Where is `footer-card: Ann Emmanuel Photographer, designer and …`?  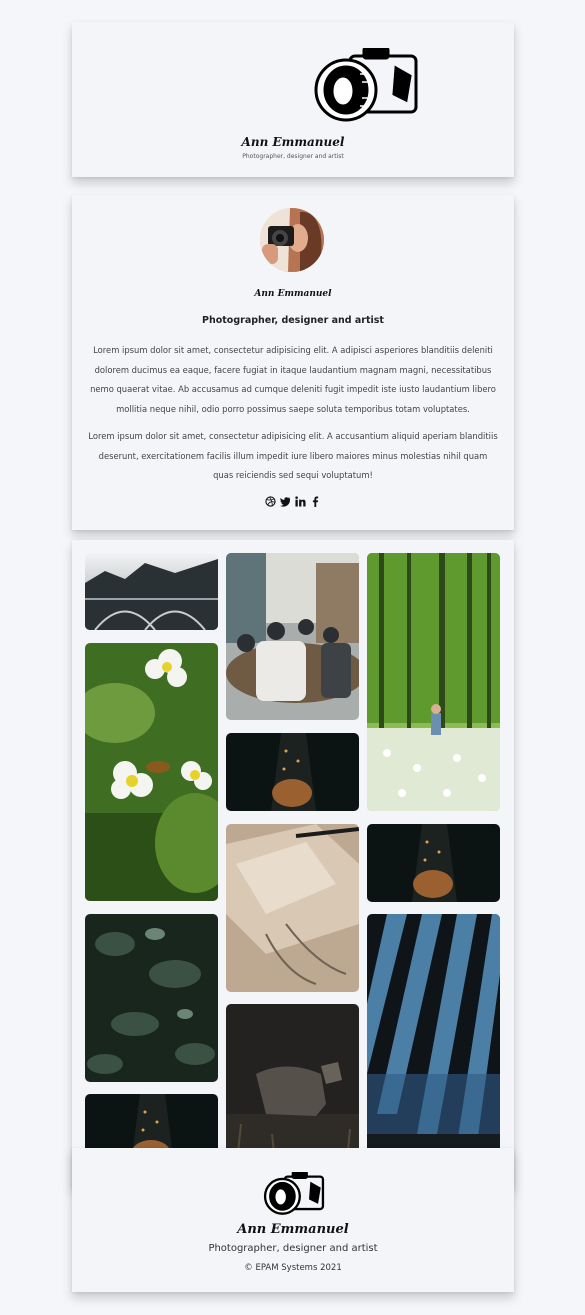 footer-card: Ann Emmanuel Photographer, designer and … is located at coordinates (293, 1220).